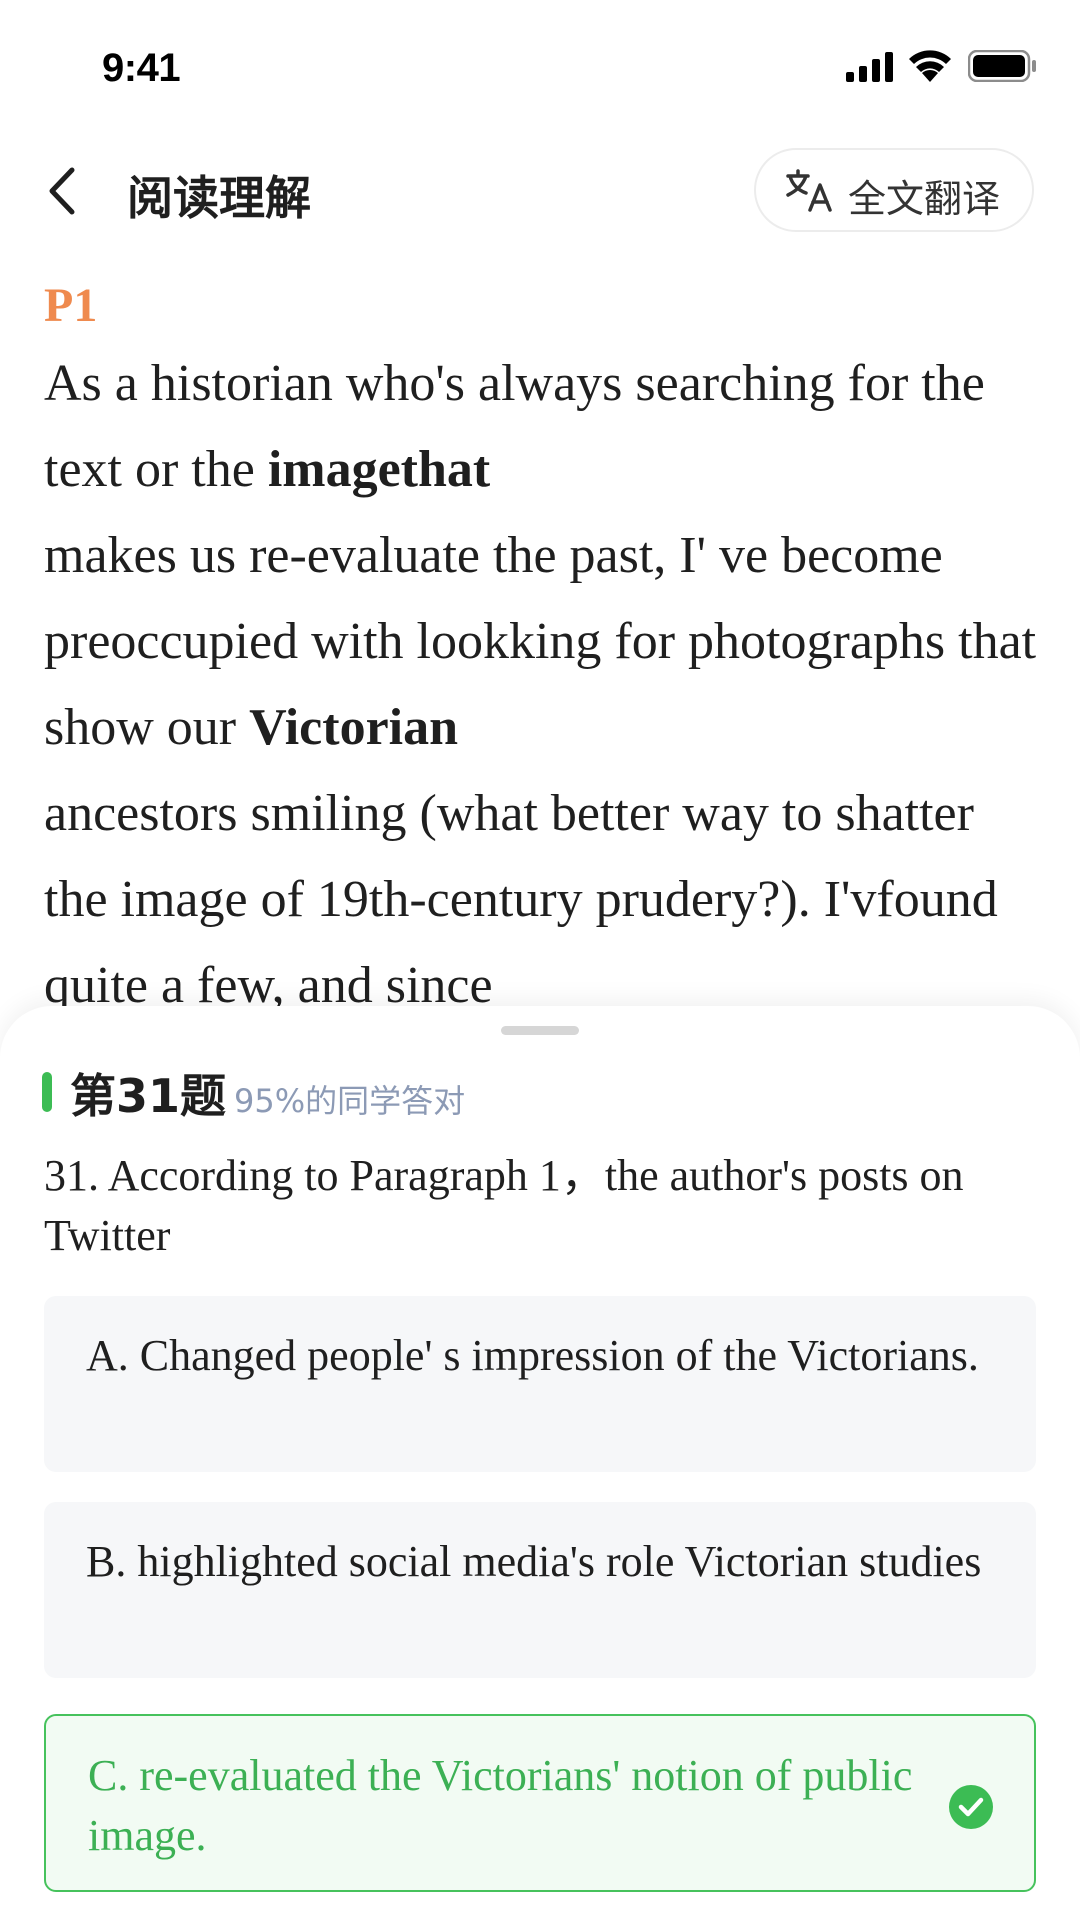 This screenshot has width=1080, height=1920. I want to click on full-text-translate-button: 全文翻译, so click(894, 190).